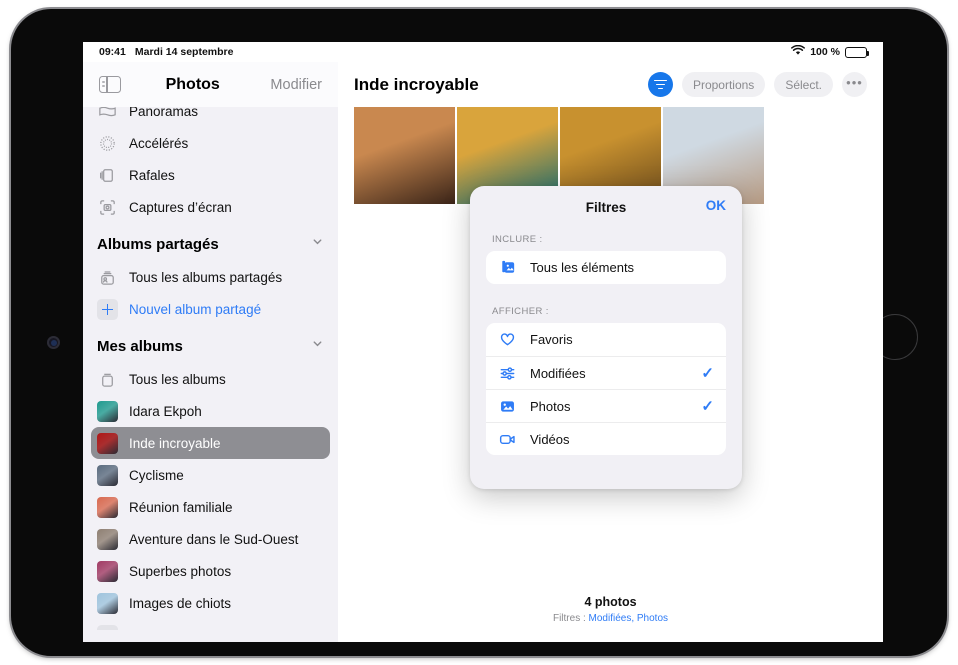 This screenshot has height=665, width=958. What do you see at coordinates (192, 84) in the screenshot?
I see `sidebar-title: Photos` at bounding box center [192, 84].